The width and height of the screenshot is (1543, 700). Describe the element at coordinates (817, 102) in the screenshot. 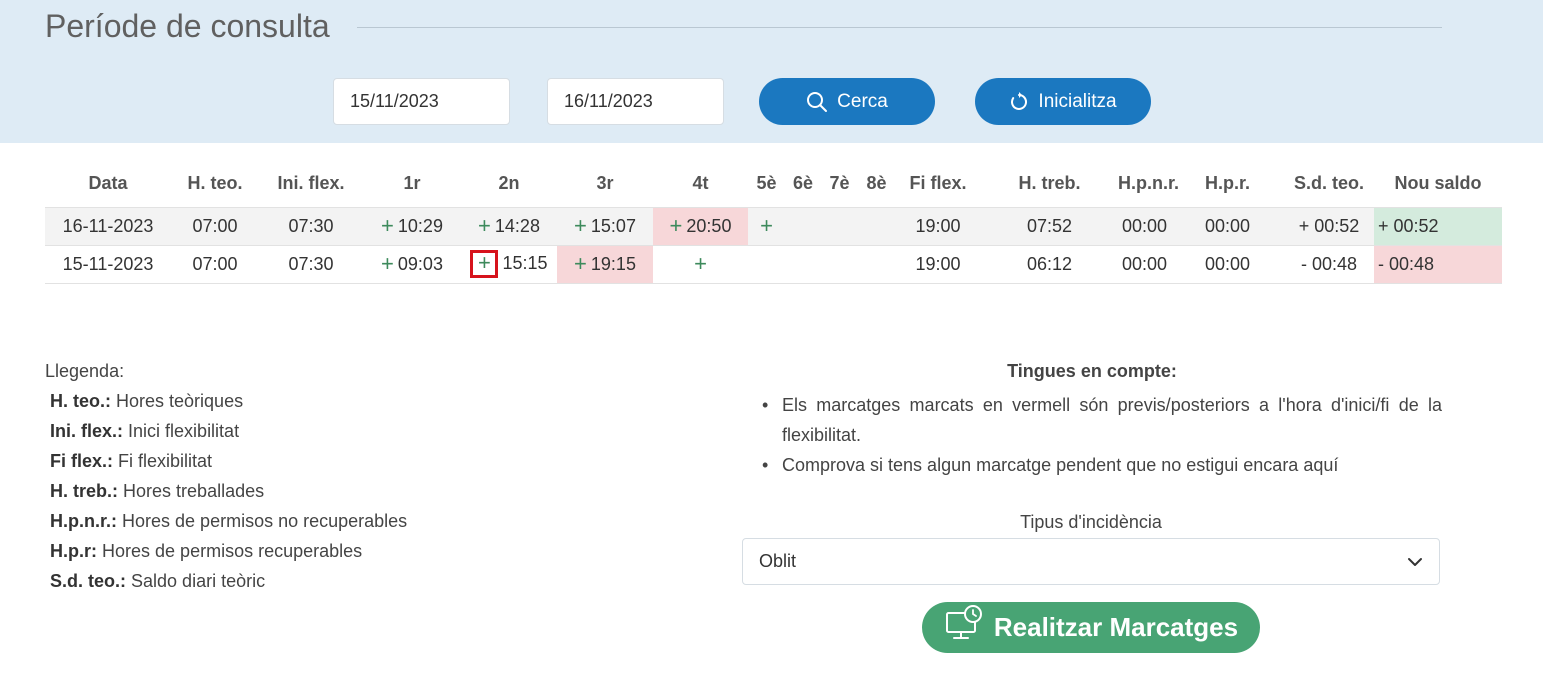

I see `search-icon` at that location.